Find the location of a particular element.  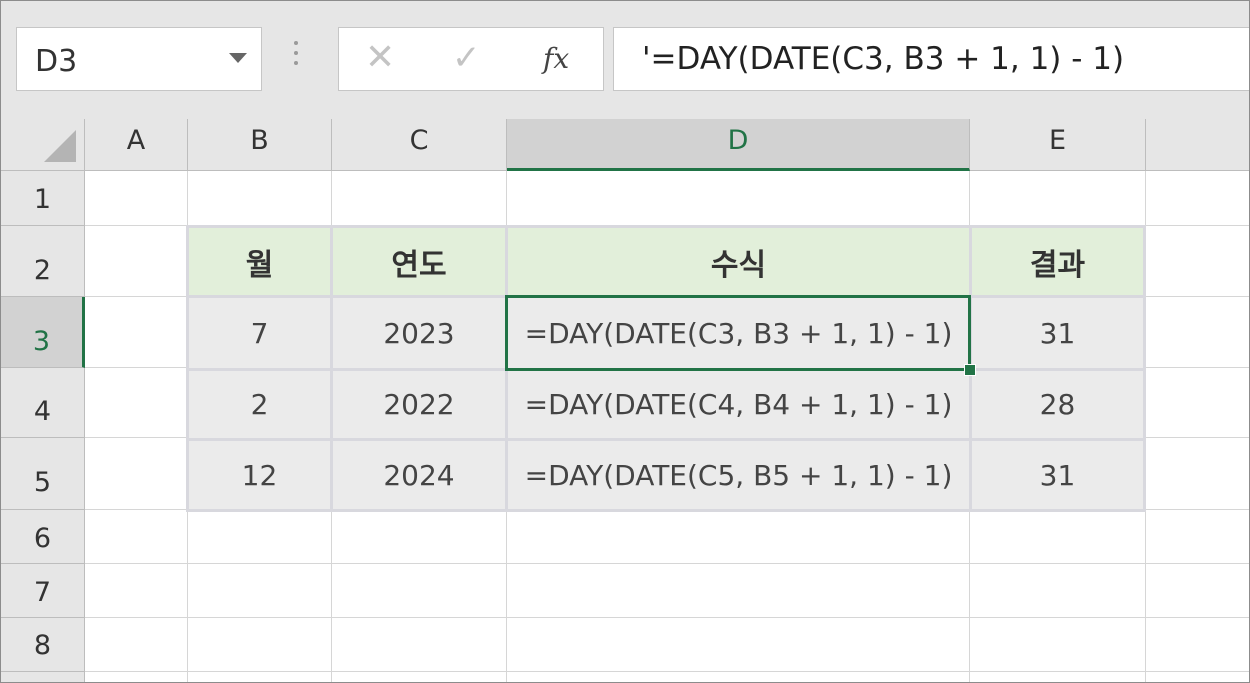

table-cell: 2023 is located at coordinates (419, 333).